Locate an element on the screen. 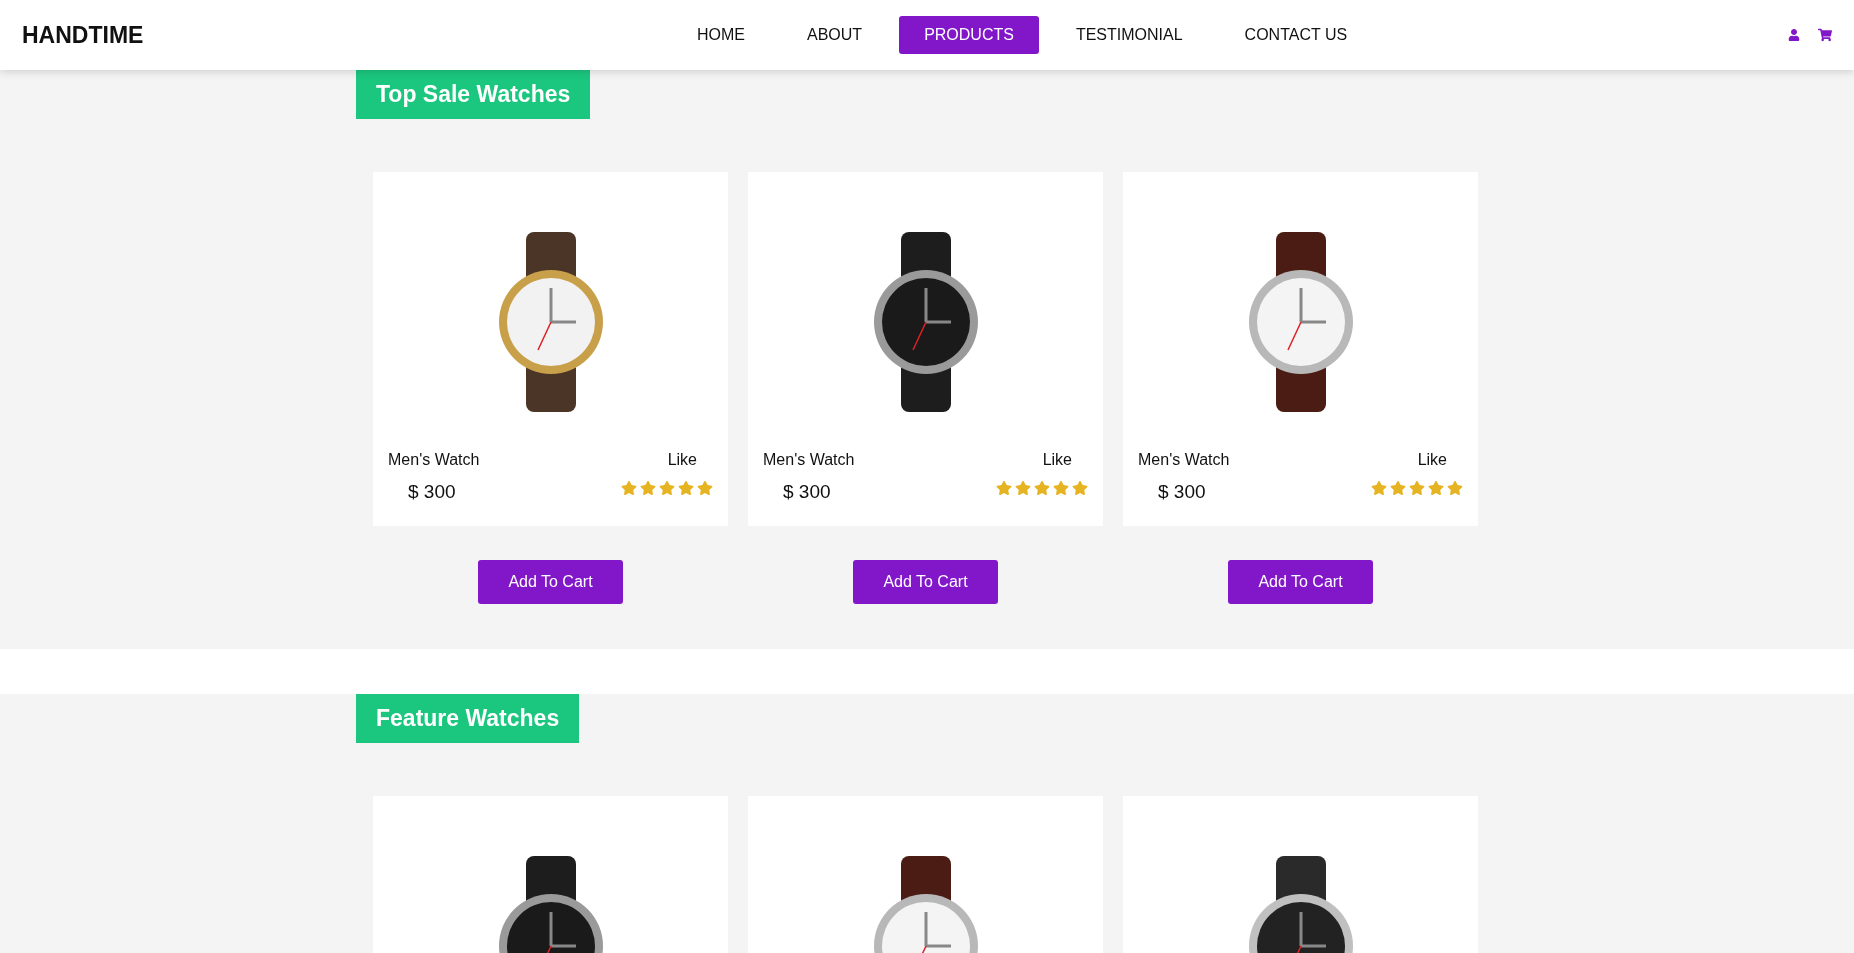 This screenshot has width=1854, height=953. user-icon is located at coordinates (1794, 35).